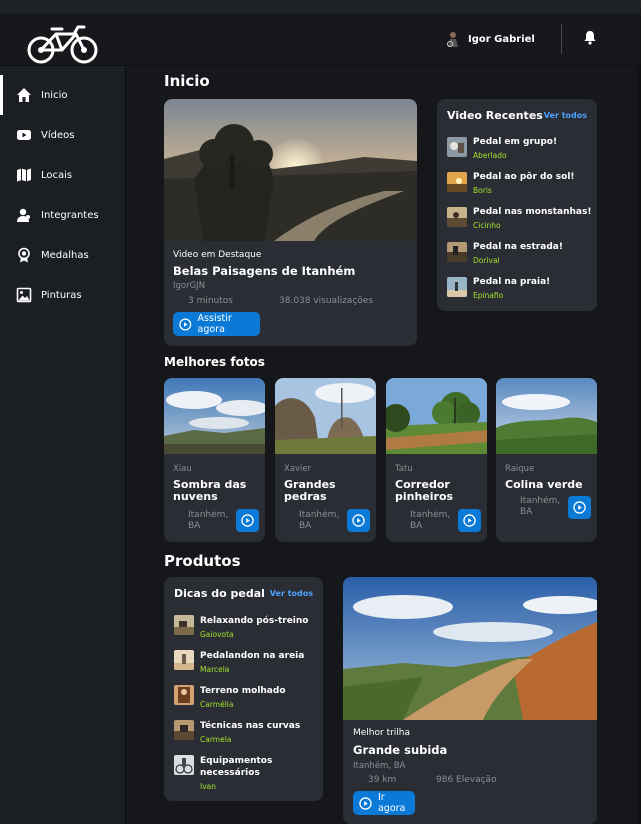 The width and height of the screenshot is (641, 824). I want to click on page-title: Inicio, so click(187, 81).